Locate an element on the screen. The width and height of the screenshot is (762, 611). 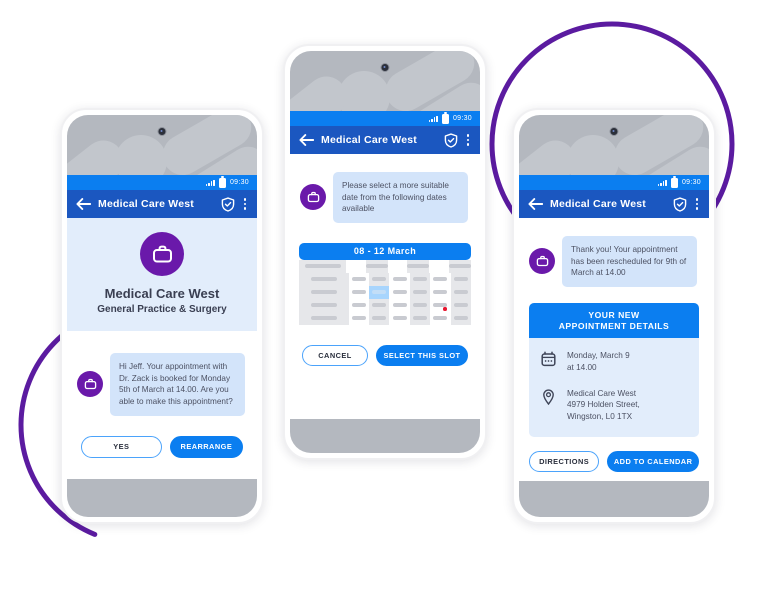
calendar-widget: 08 - 12 March is located at coordinates (385, 273).